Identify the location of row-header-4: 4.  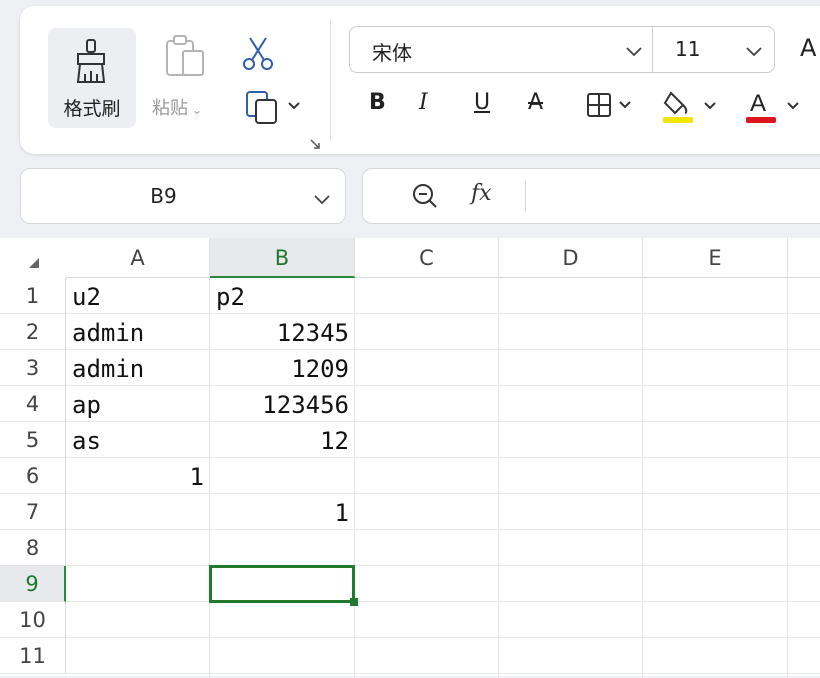
(33, 404).